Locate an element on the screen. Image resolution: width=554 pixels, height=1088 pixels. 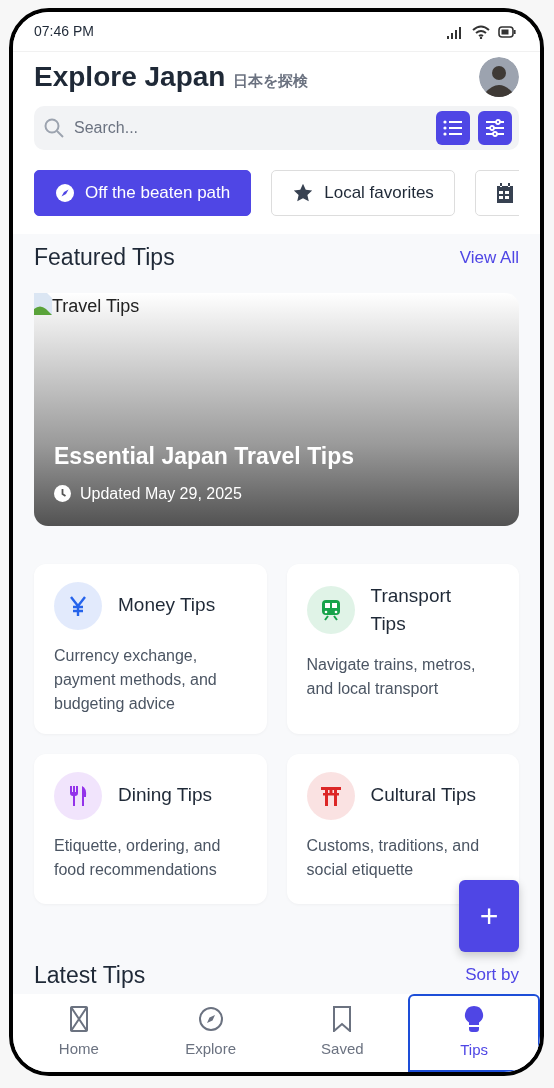
wifi-icon is located at coordinates (481, 31).